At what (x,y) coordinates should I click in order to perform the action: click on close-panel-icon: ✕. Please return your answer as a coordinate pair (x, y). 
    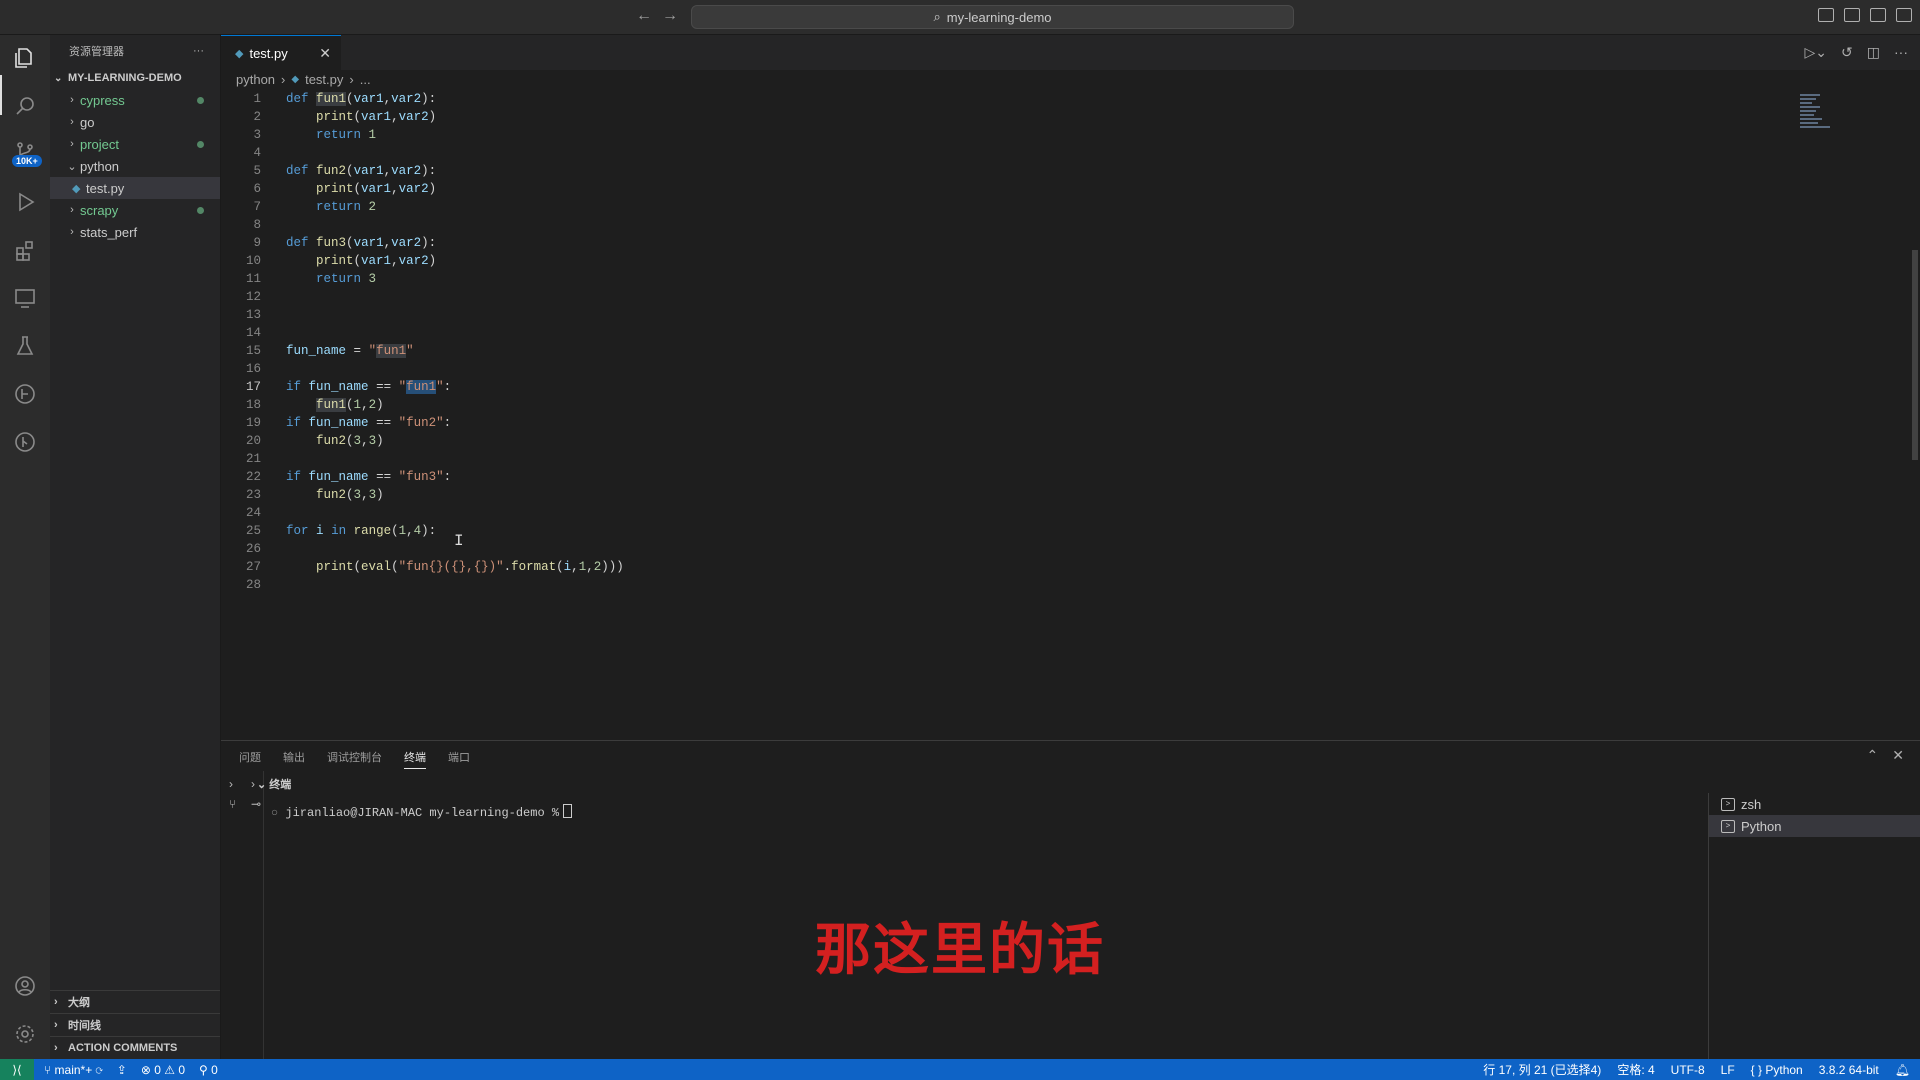
    Looking at the image, I should click on (1898, 755).